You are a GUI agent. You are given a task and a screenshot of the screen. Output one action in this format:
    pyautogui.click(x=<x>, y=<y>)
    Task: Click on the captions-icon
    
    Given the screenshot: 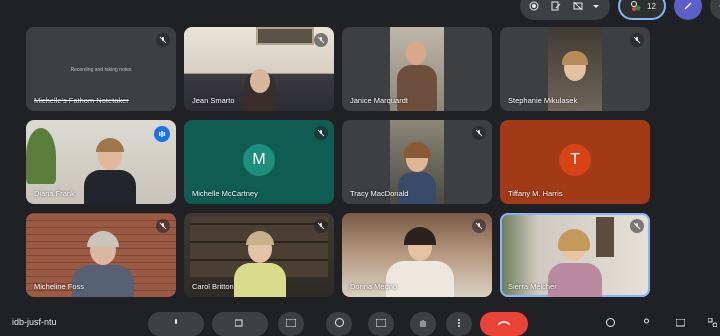 What is the action you would take?
    pyautogui.click(x=291, y=323)
    